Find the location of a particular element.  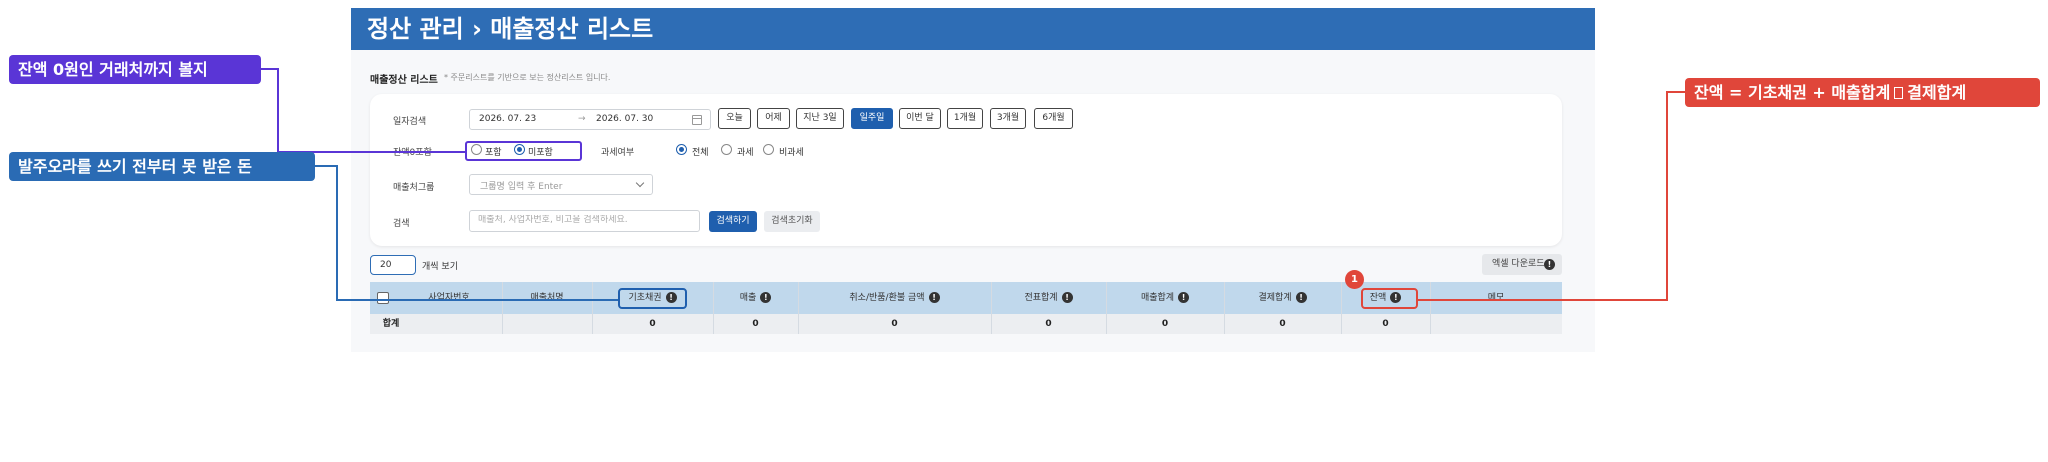

balance-formula-suffix: 결제합계 is located at coordinates (1937, 92).